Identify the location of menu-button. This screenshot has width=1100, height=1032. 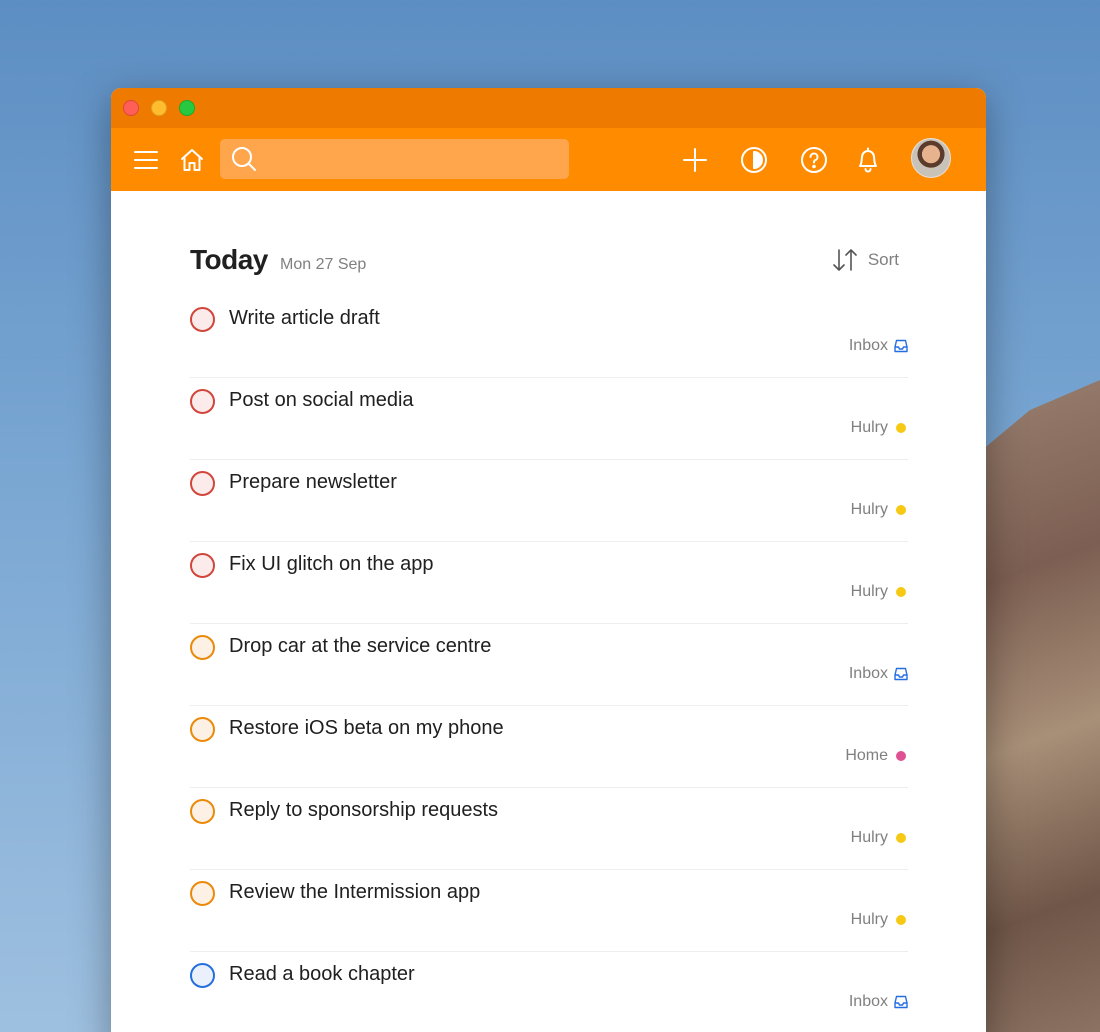
(146, 159).